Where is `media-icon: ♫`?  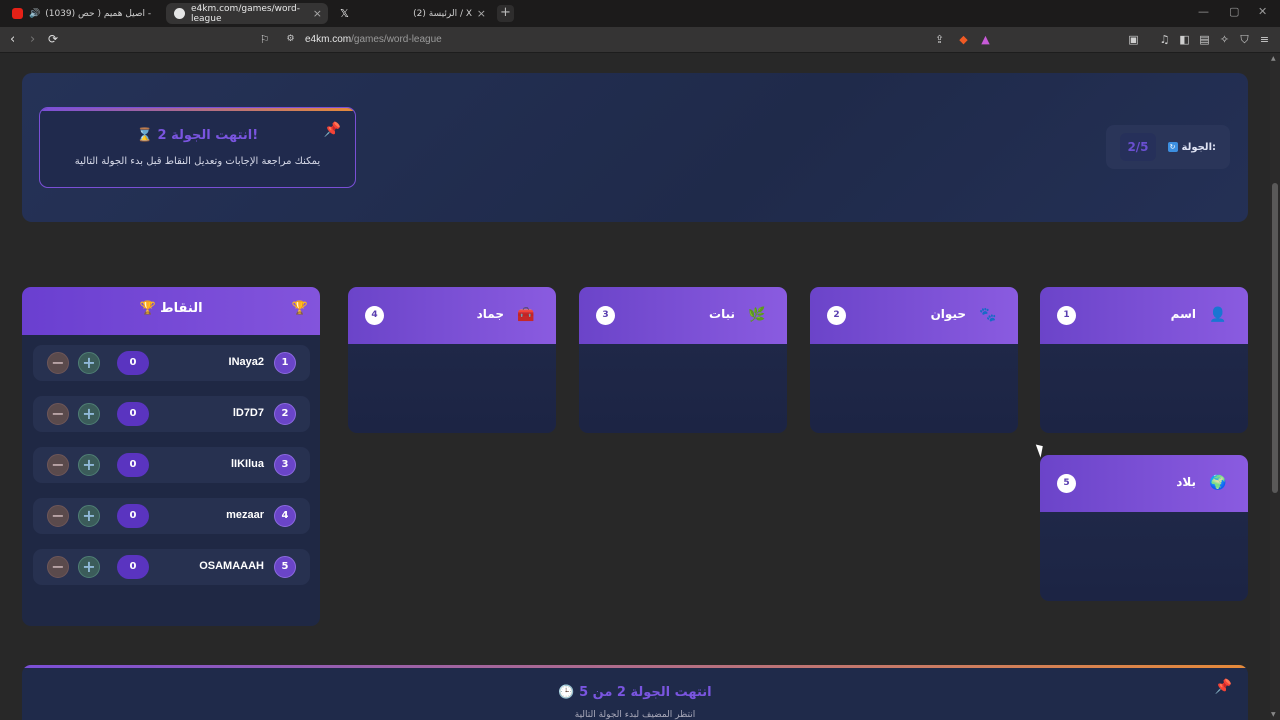
media-icon: ♫ is located at coordinates (1164, 39).